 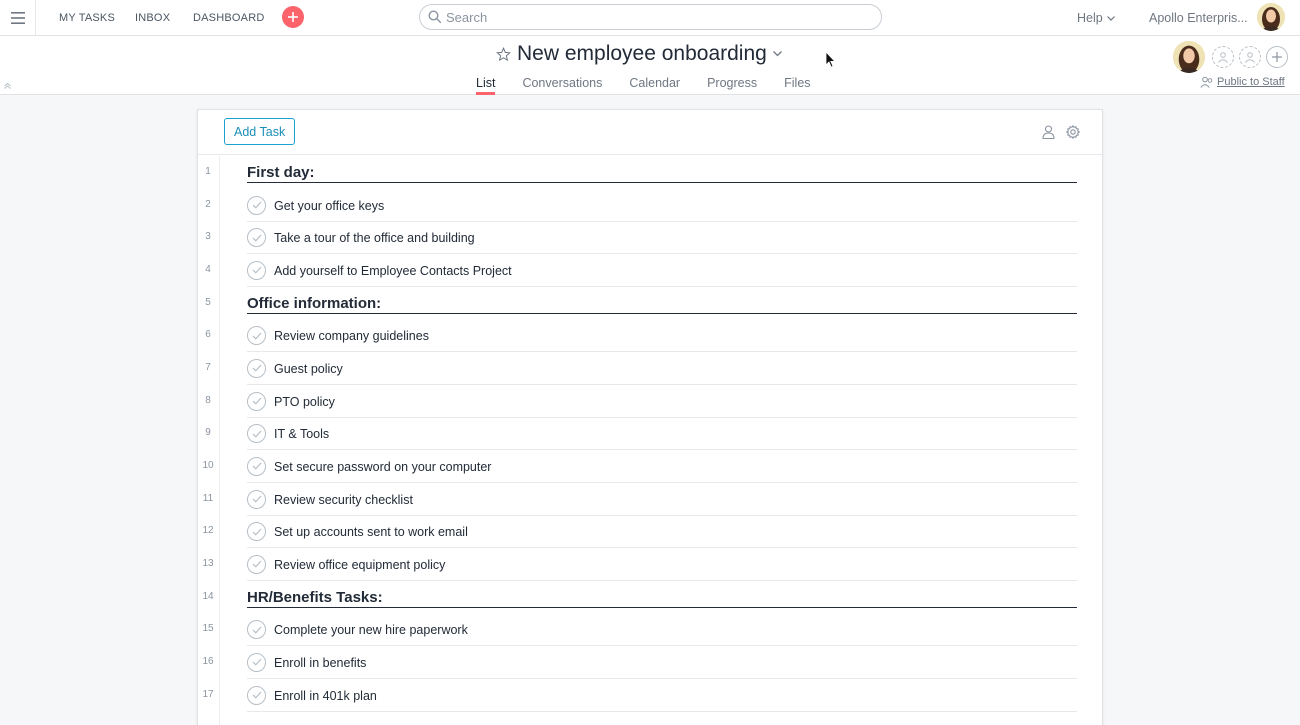 I want to click on nav-inbox: INBOX, so click(x=152, y=18).